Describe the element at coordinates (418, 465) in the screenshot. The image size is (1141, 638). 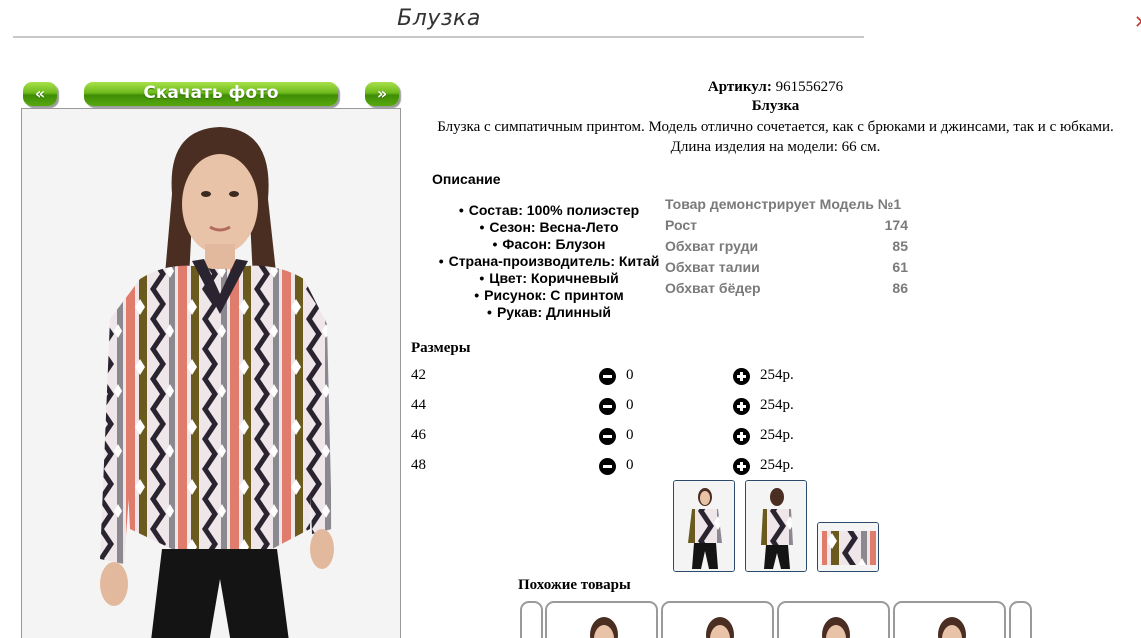
I see `size-label: 48` at that location.